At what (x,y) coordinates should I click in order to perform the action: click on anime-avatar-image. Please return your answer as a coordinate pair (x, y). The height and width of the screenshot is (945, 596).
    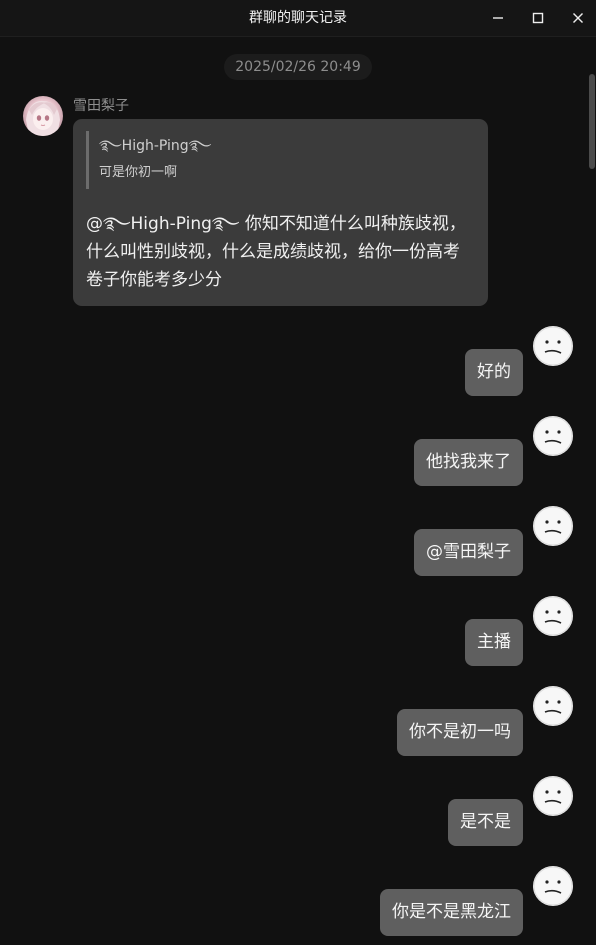
    Looking at the image, I should click on (43, 116).